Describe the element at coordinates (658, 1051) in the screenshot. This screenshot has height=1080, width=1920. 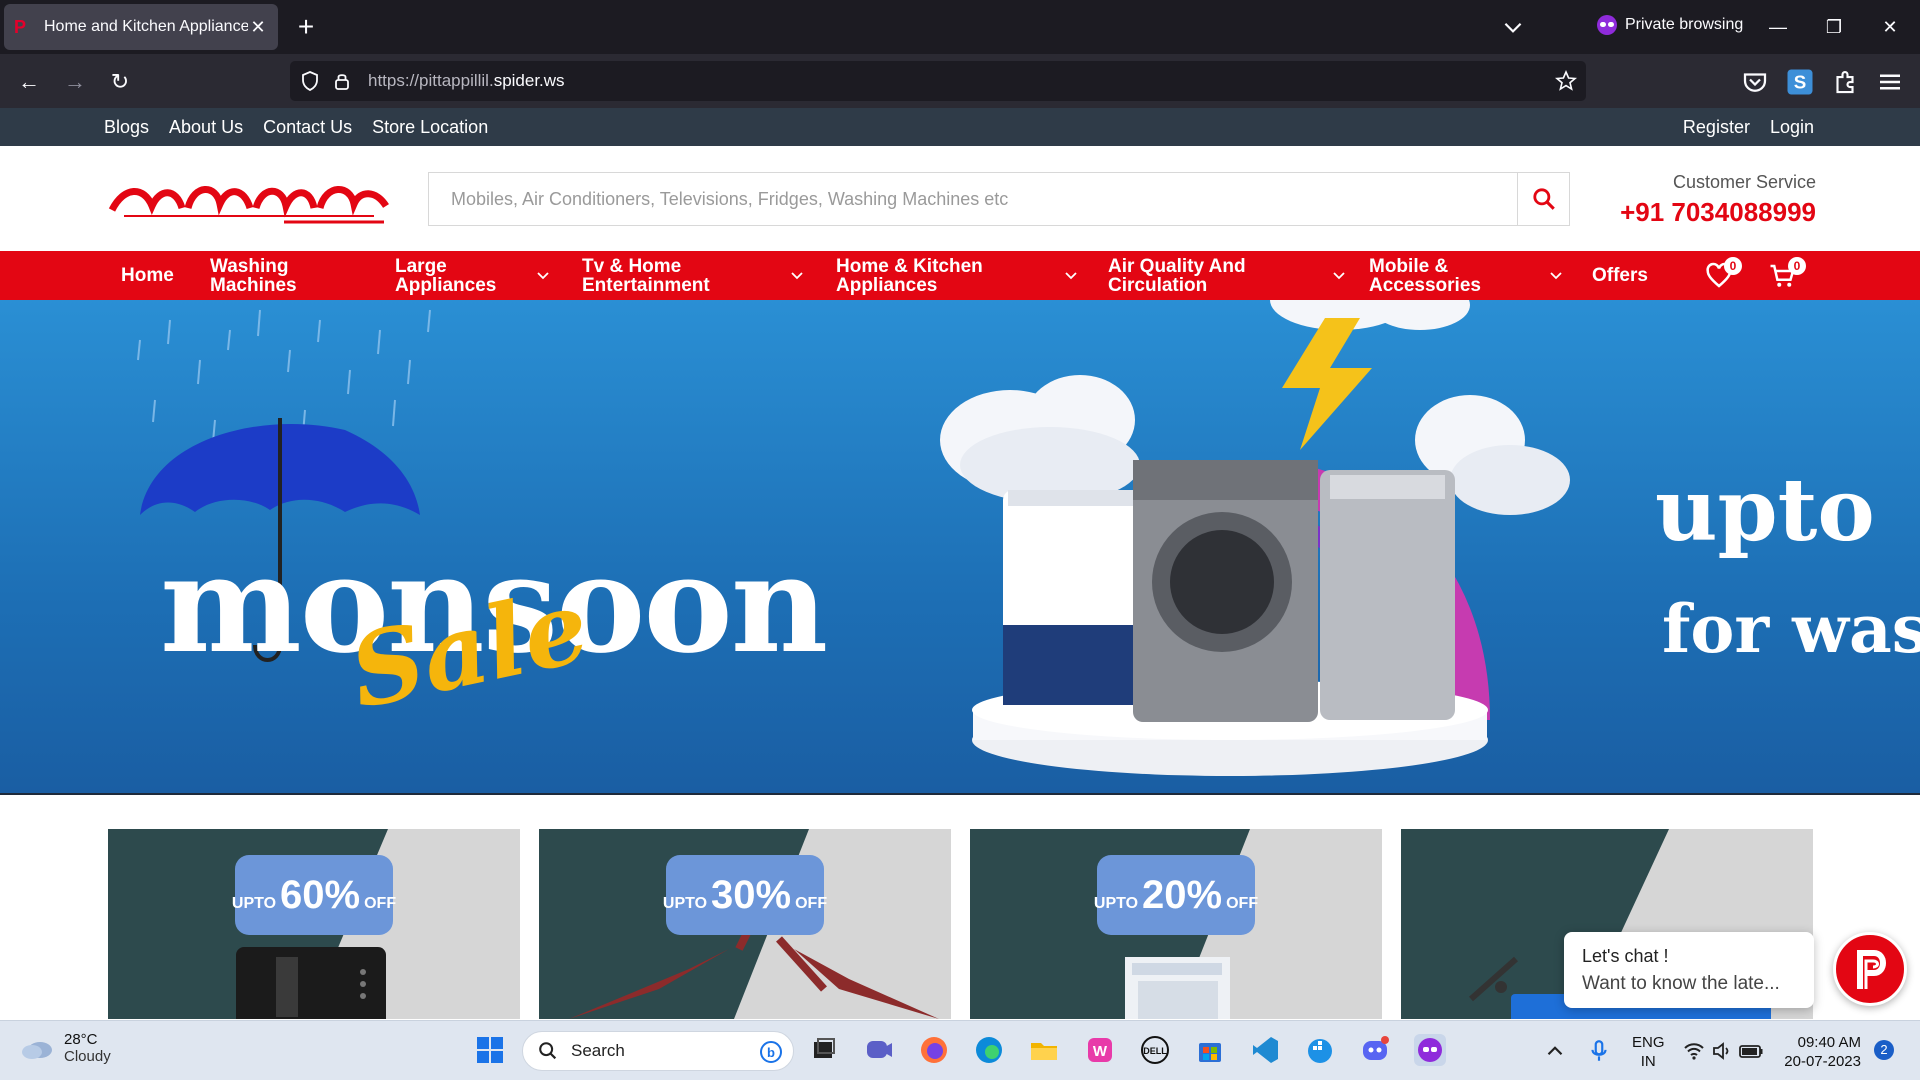
I see `taskbar-search: Search b` at that location.